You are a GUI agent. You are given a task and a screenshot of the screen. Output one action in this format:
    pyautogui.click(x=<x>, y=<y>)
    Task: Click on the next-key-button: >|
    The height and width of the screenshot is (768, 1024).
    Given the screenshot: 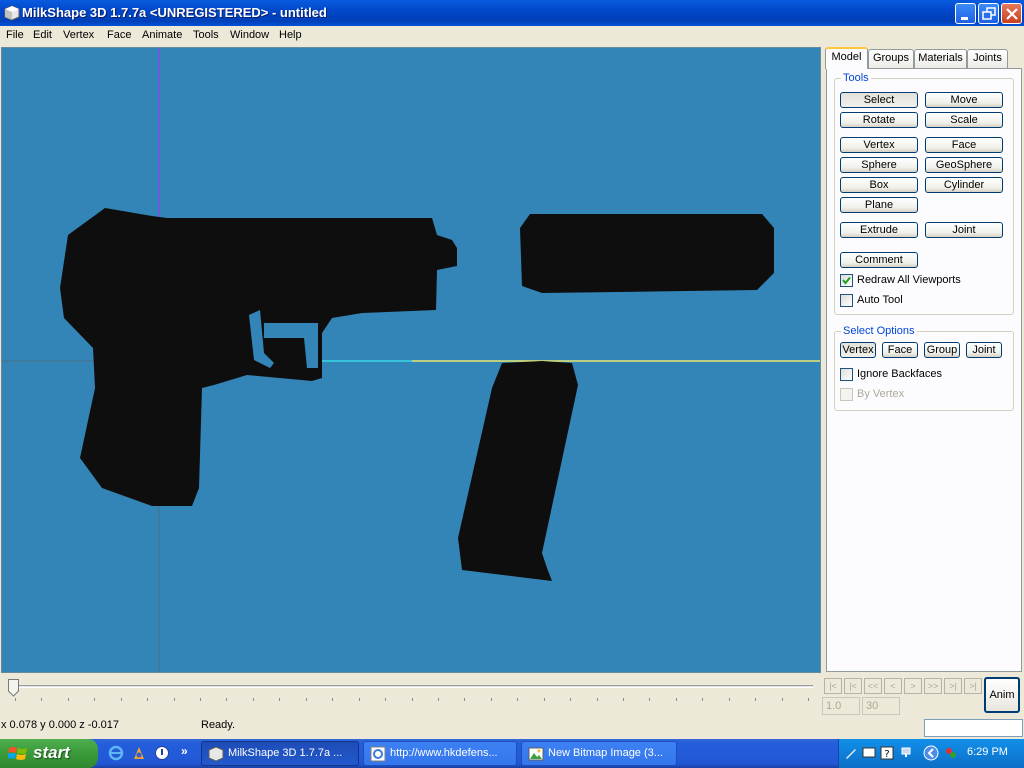 What is the action you would take?
    pyautogui.click(x=953, y=686)
    